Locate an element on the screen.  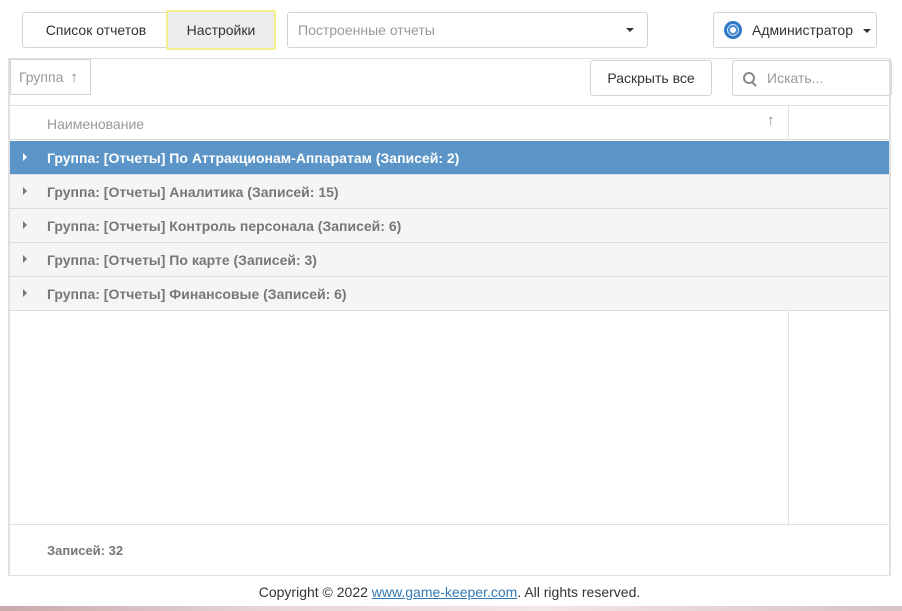
user-avatar-icon is located at coordinates (733, 30).